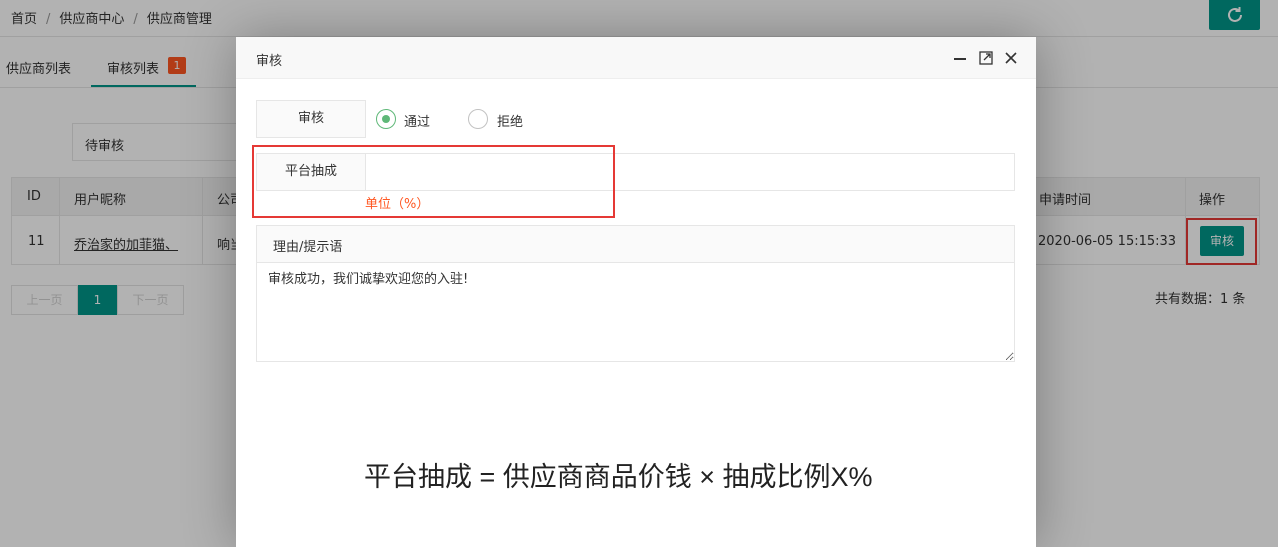  I want to click on radio-pass, so click(386, 119).